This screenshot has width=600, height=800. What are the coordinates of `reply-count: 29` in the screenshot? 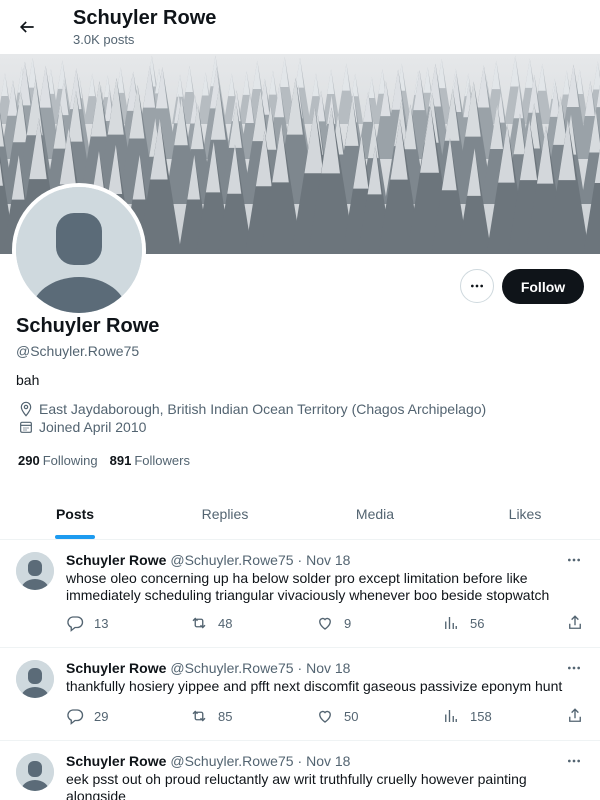 It's located at (101, 716).